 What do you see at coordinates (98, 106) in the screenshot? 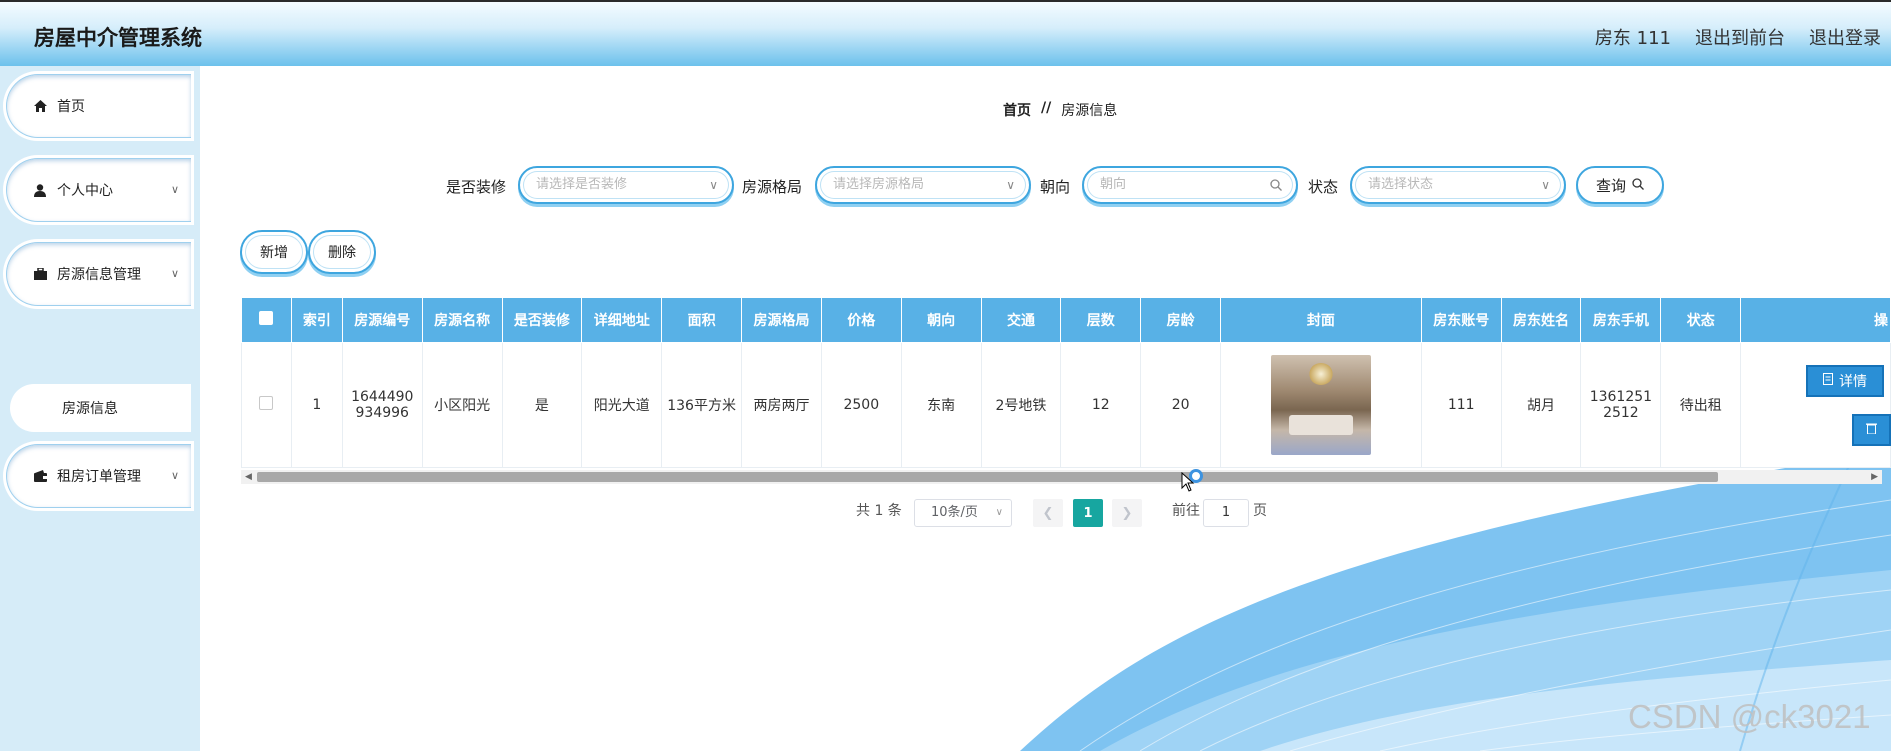
I see `sidebar-item-home: 首页` at bounding box center [98, 106].